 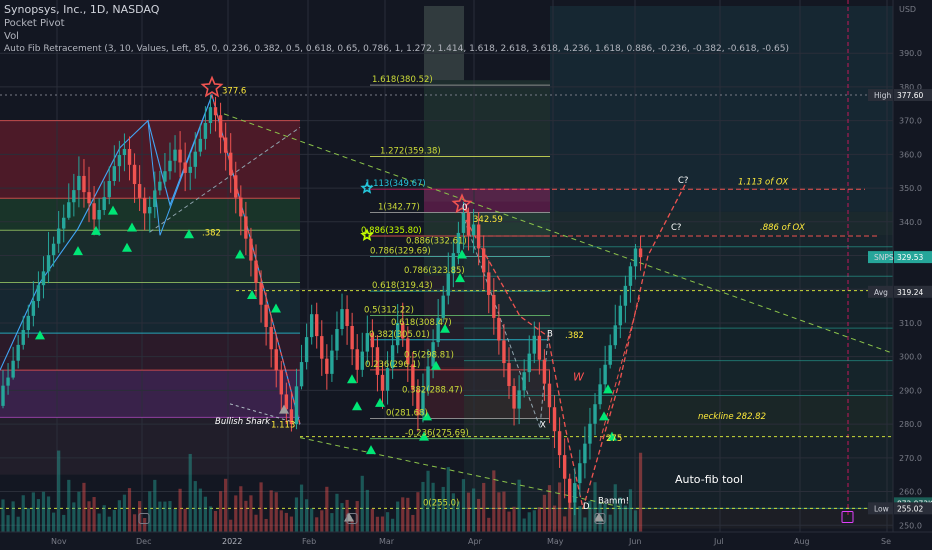 I want to click on fib-label: 0(281.68), so click(x=407, y=413).